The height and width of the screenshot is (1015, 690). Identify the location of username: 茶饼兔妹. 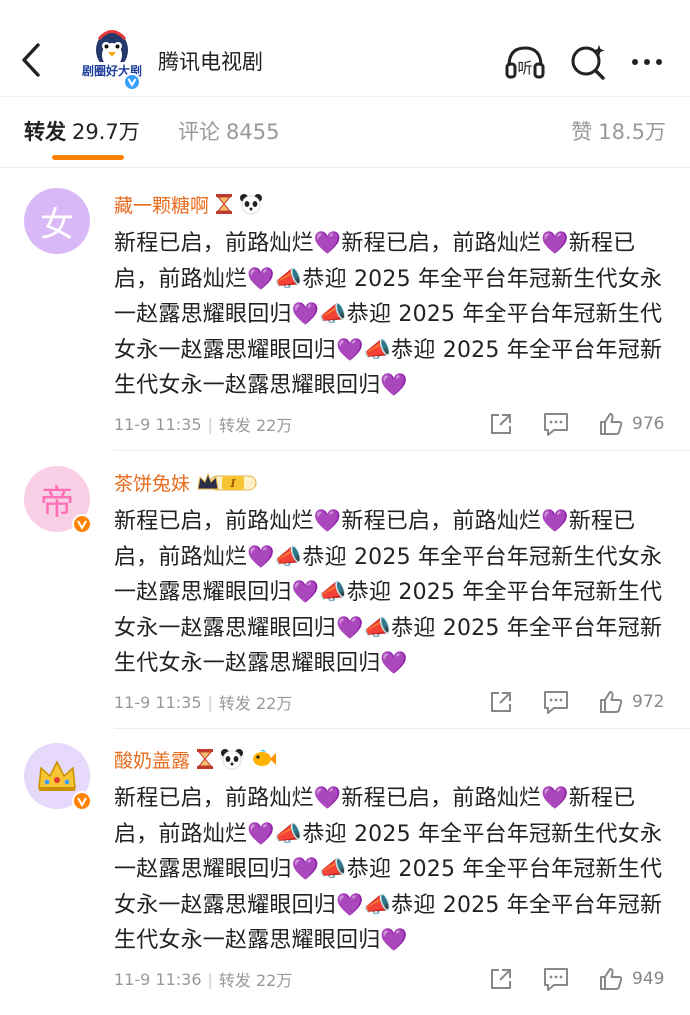
(152, 482).